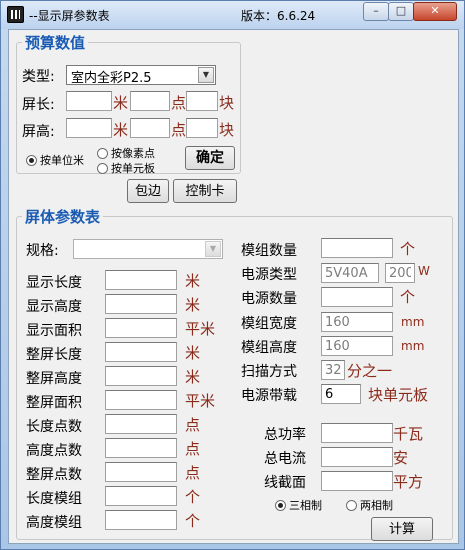 The width and height of the screenshot is (465, 550). I want to click on psu-load-input, so click(341, 394).